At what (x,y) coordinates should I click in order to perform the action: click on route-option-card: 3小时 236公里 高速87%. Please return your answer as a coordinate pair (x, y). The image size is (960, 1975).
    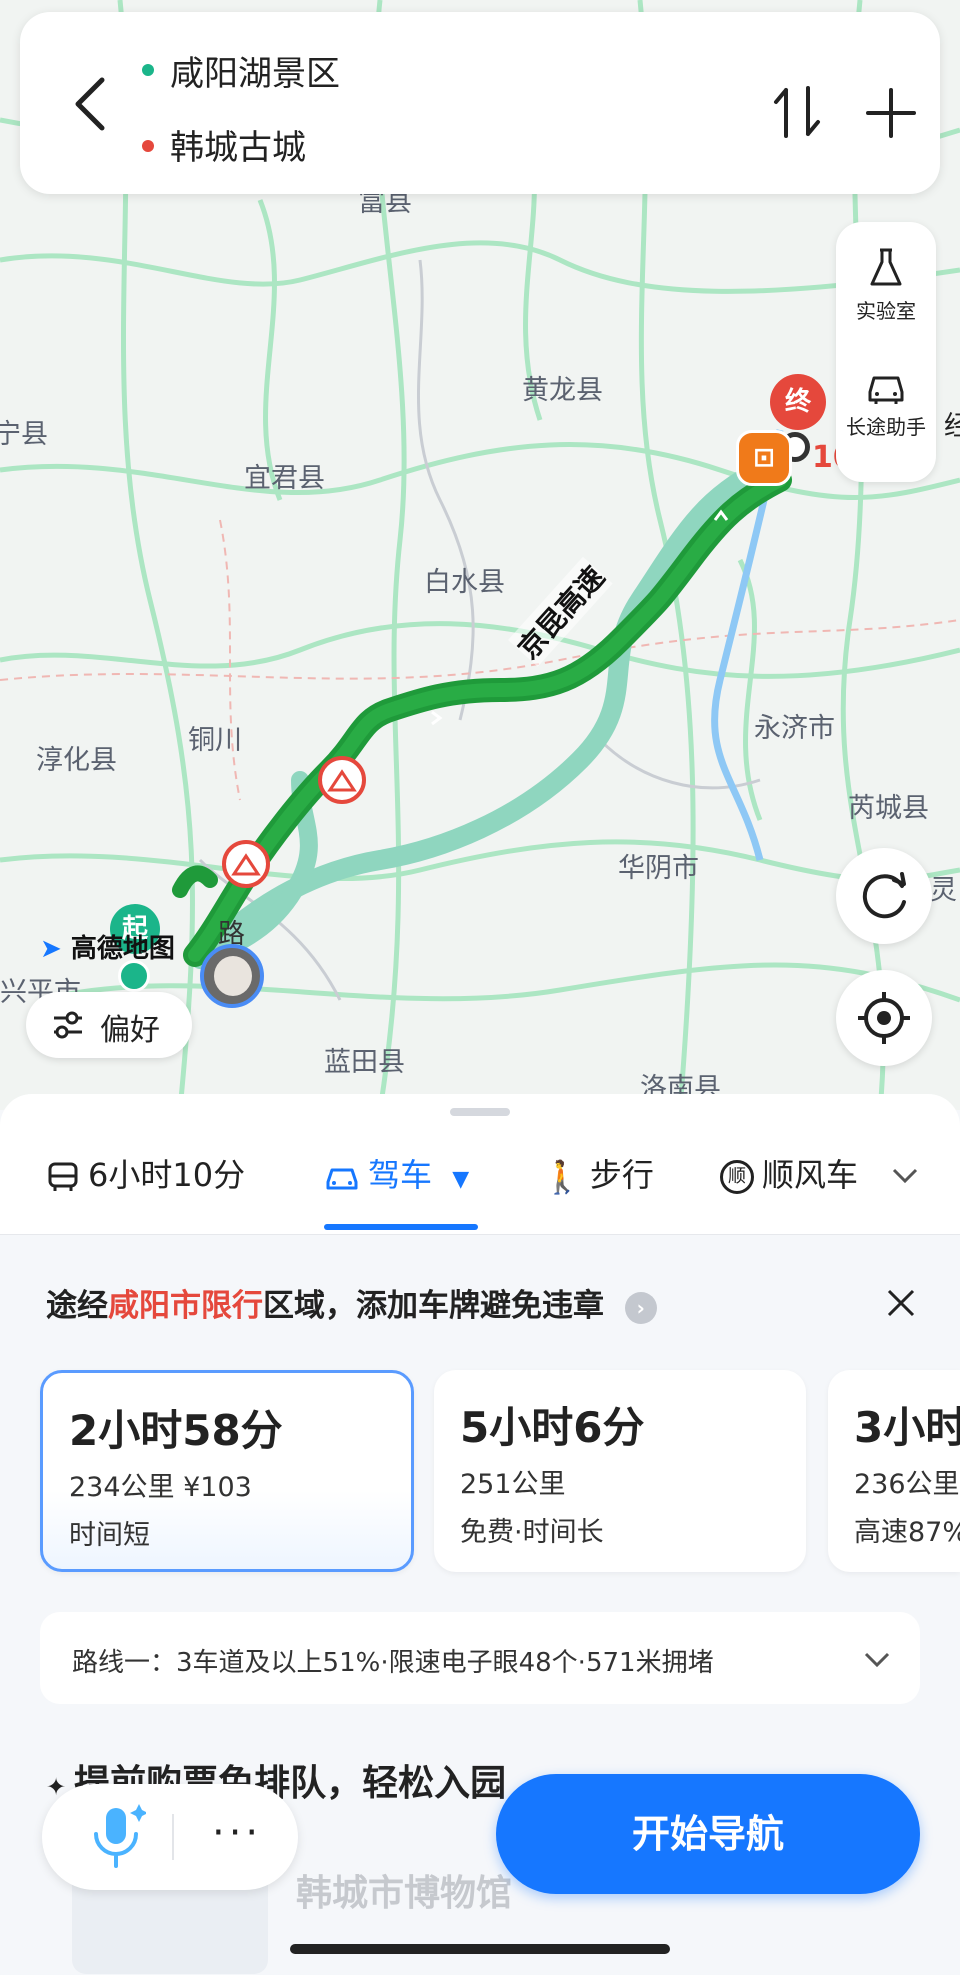
    Looking at the image, I should click on (894, 1471).